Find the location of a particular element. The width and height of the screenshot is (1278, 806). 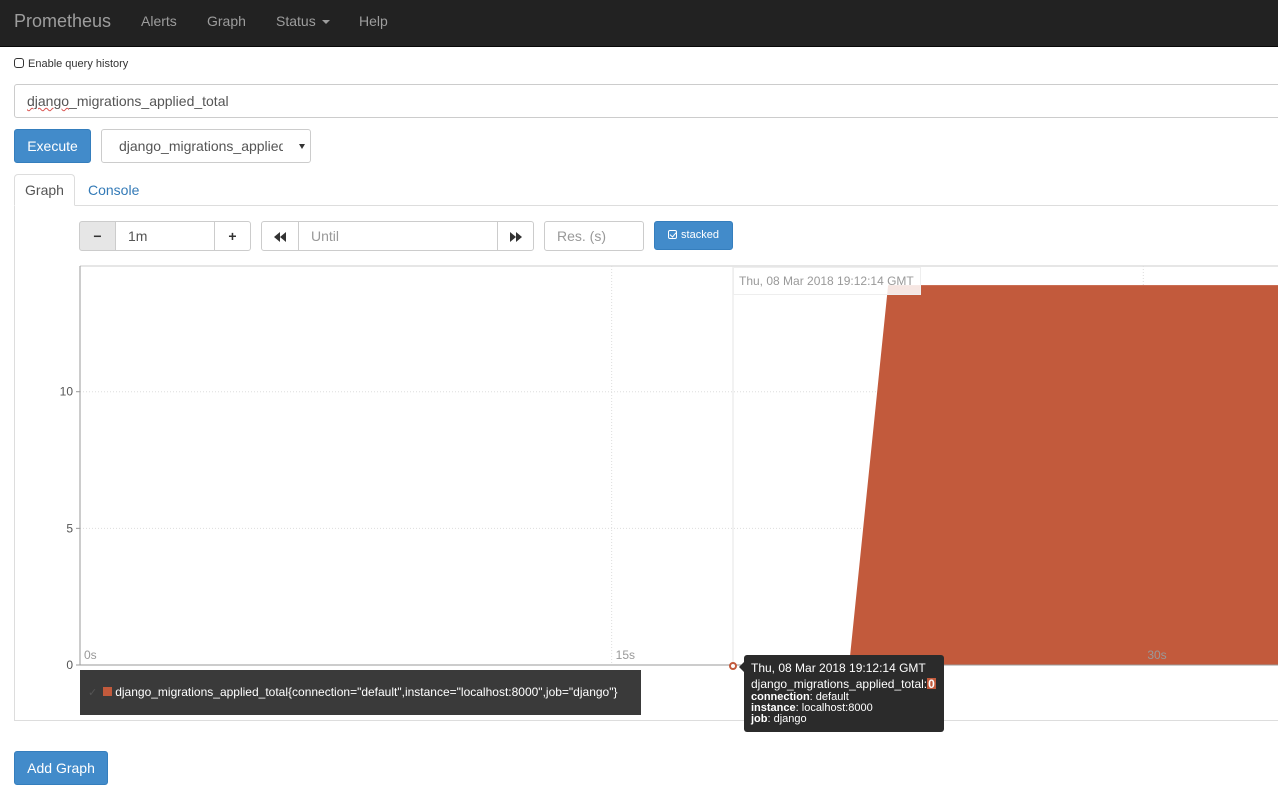

x-tick-label: 30s is located at coordinates (1156, 655).